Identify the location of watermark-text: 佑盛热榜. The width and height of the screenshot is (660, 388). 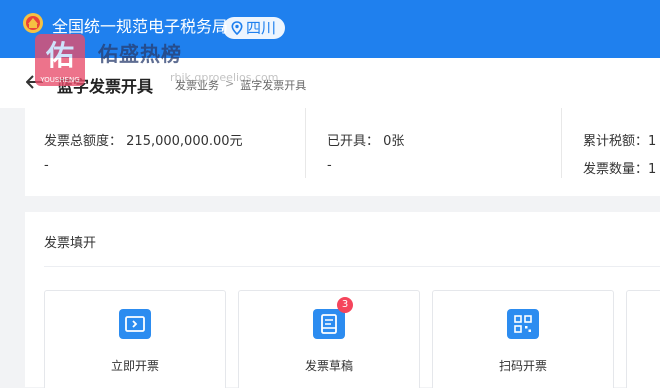
(140, 54).